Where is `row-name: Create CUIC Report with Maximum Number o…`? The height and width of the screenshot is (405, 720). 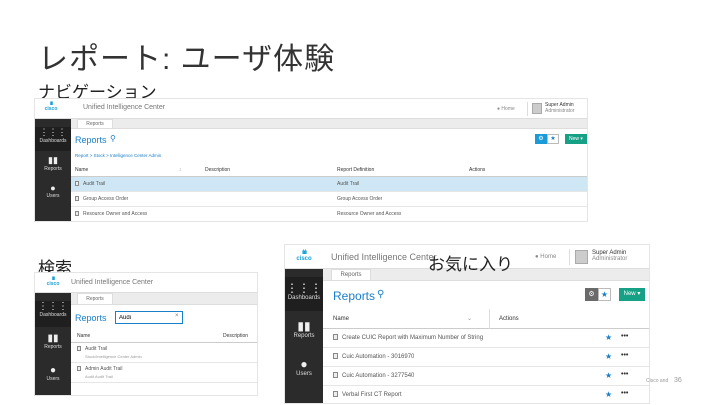
row-name: Create CUIC Report with Maximum Number o… is located at coordinates (408, 338).